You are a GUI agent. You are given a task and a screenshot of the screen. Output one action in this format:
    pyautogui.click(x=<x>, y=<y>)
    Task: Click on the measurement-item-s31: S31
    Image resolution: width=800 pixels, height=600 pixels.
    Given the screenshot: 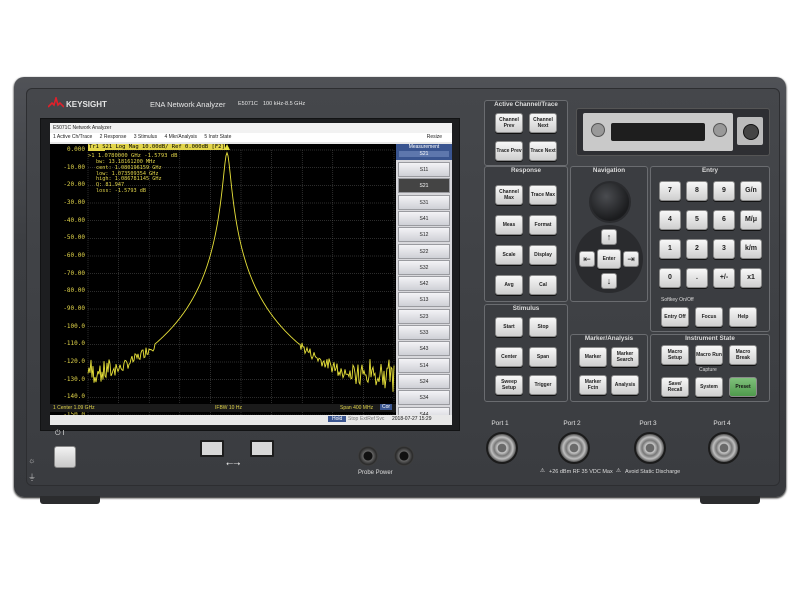 What is the action you would take?
    pyautogui.click(x=424, y=202)
    